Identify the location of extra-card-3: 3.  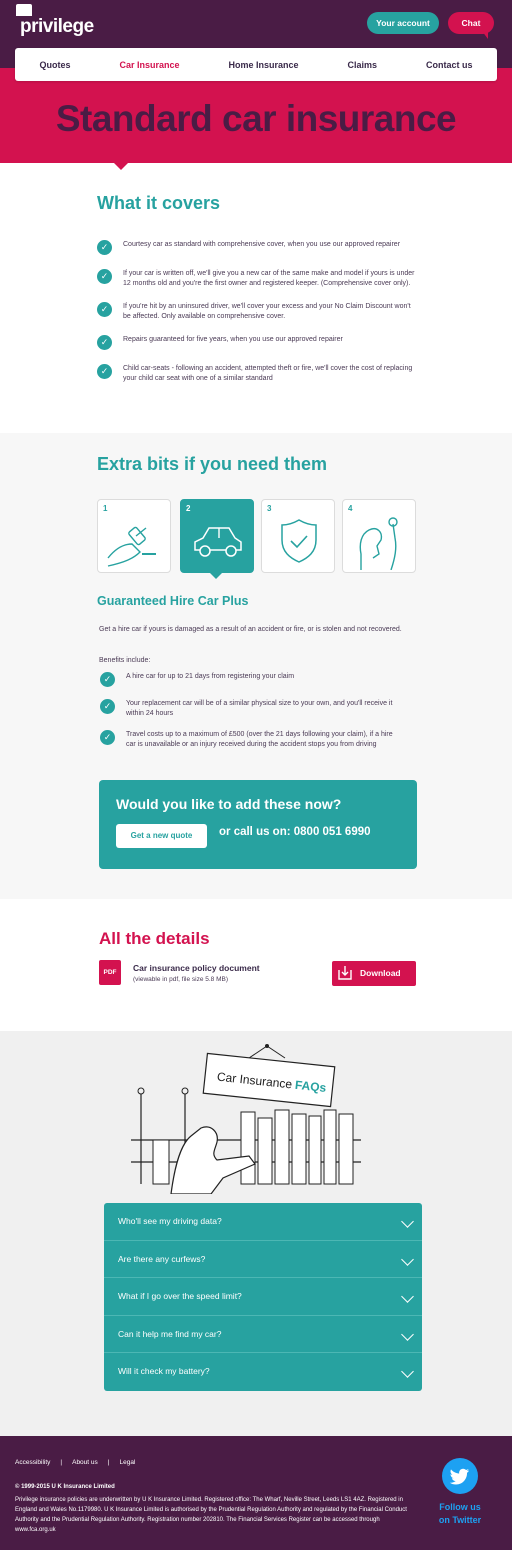
(298, 536).